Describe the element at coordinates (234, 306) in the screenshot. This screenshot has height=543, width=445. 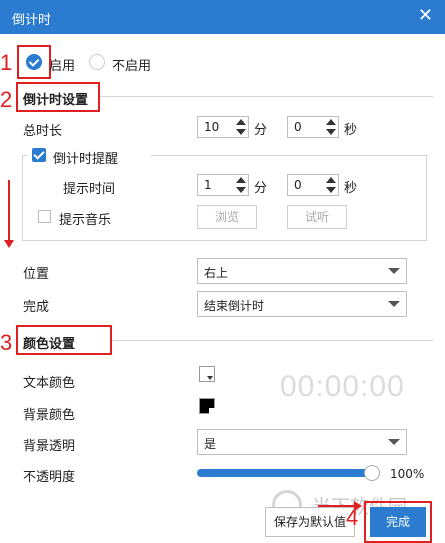
I see `complete-action-value: 结束倒计时` at that location.